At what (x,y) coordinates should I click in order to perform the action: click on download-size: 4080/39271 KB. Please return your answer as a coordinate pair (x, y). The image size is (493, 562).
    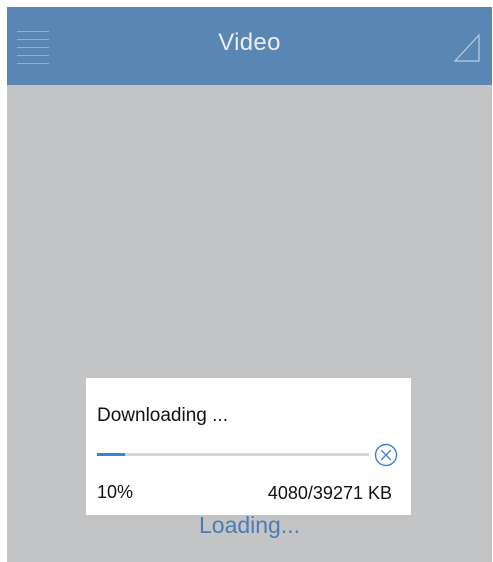
    Looking at the image, I should click on (329, 493).